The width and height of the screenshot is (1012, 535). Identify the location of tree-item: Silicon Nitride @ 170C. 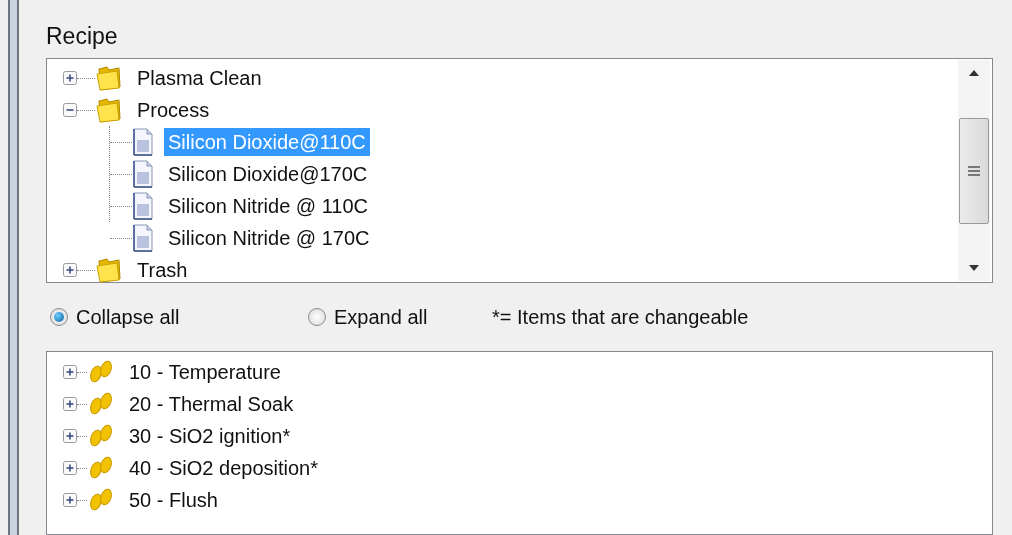
(269, 238).